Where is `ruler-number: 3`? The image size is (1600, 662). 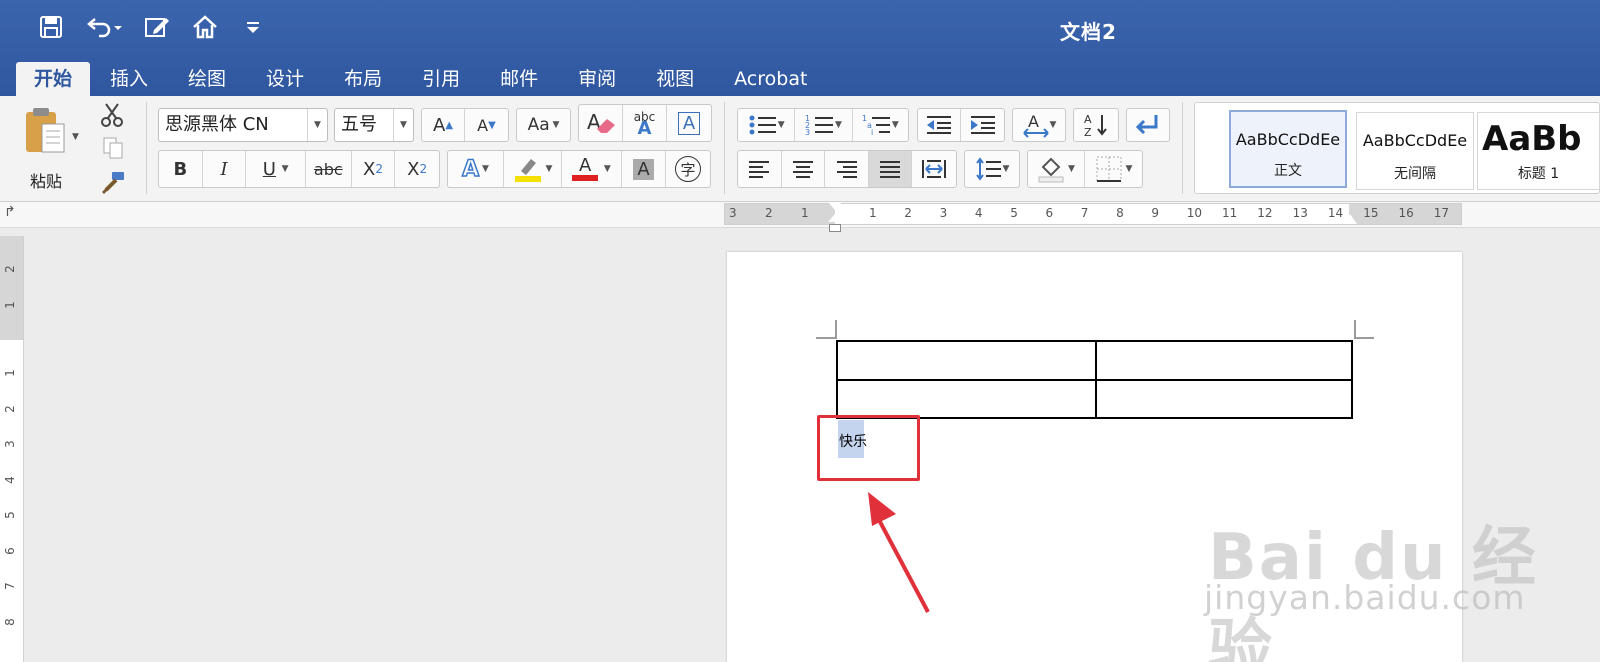 ruler-number: 3 is located at coordinates (943, 213).